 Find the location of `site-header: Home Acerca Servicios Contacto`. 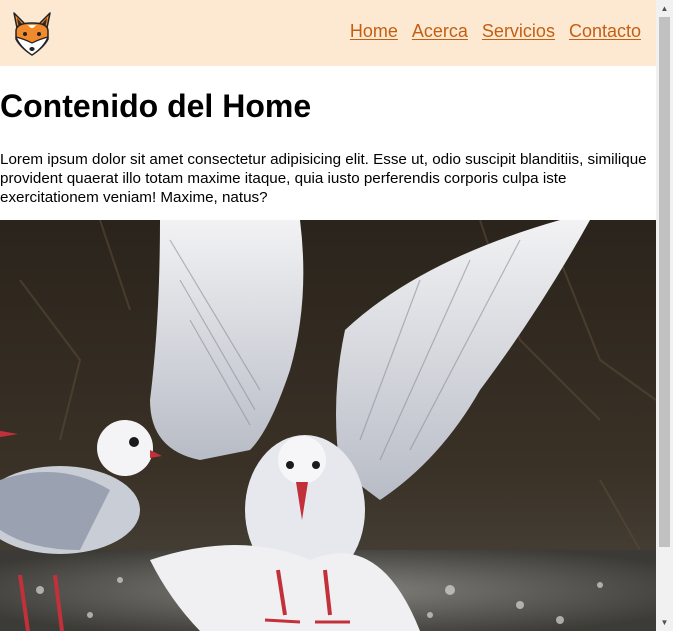

site-header: Home Acerca Servicios Contacto is located at coordinates (328, 33).